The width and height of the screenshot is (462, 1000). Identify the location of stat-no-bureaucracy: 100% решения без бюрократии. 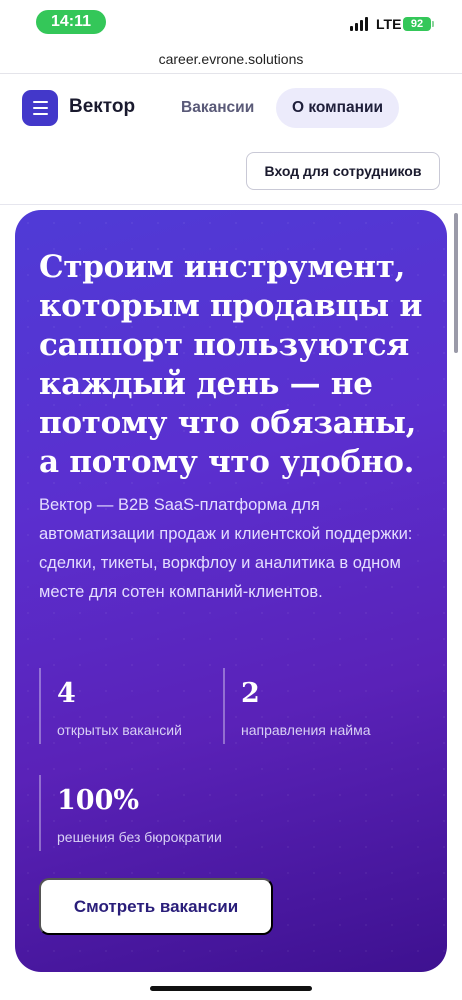
(130, 813).